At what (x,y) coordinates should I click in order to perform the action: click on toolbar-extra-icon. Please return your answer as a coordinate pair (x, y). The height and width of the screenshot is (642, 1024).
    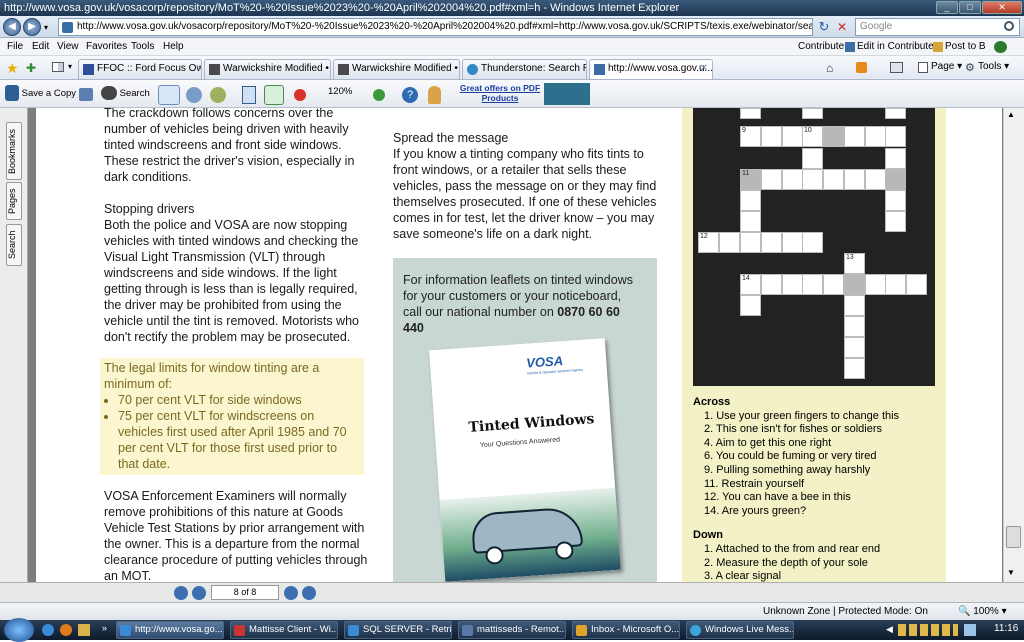
    Looking at the image, I should click on (1000, 47).